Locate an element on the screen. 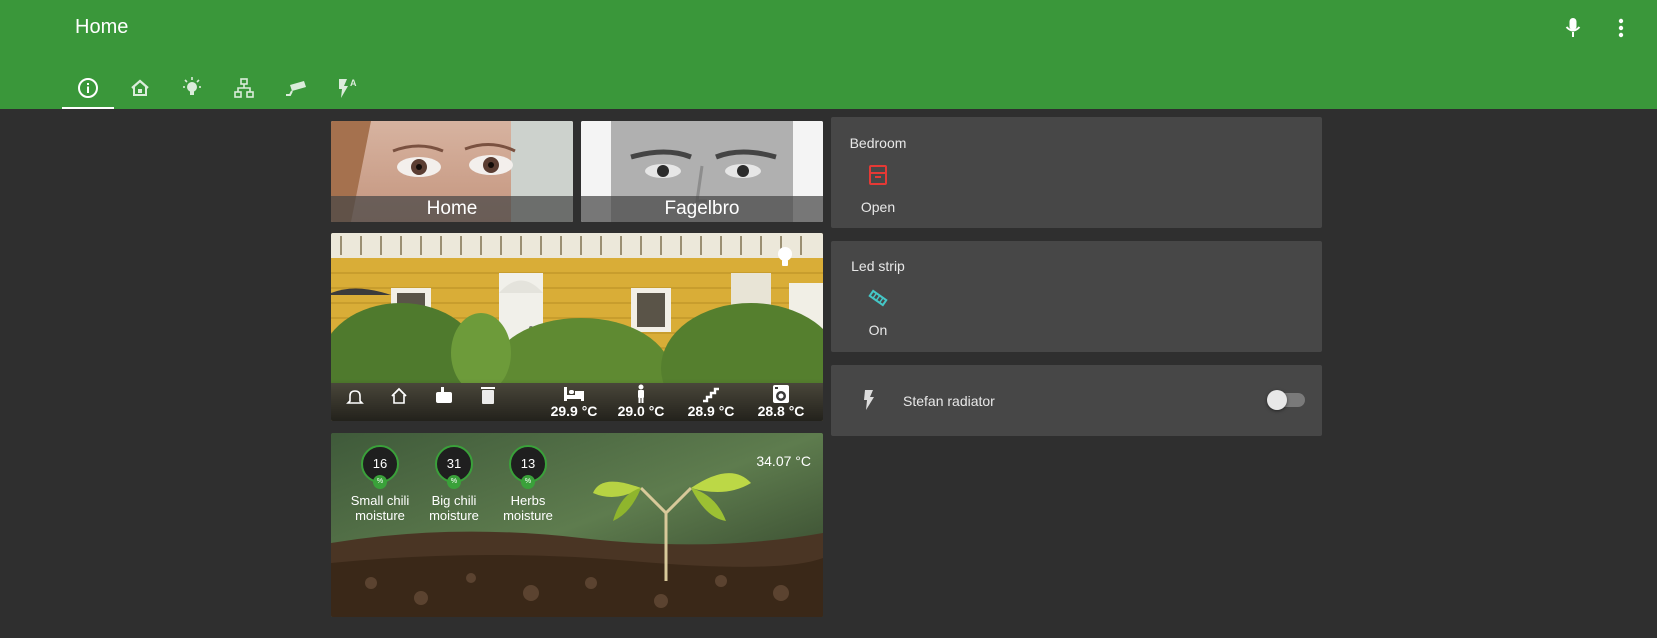 This screenshot has height=638, width=1657. camera-icon is located at coordinates (296, 88).